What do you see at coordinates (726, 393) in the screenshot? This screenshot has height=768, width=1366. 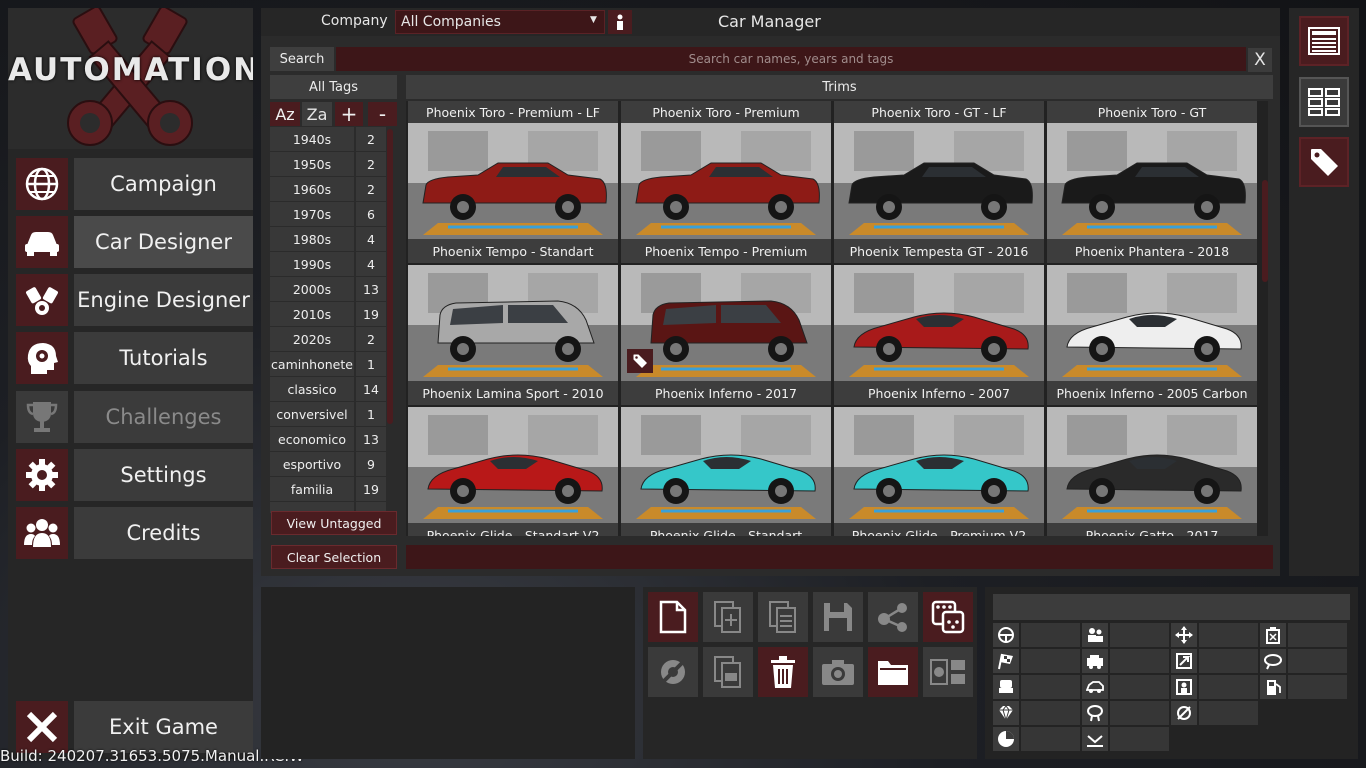 I see `car-trim-name: Phoenix Inferno - 2017` at bounding box center [726, 393].